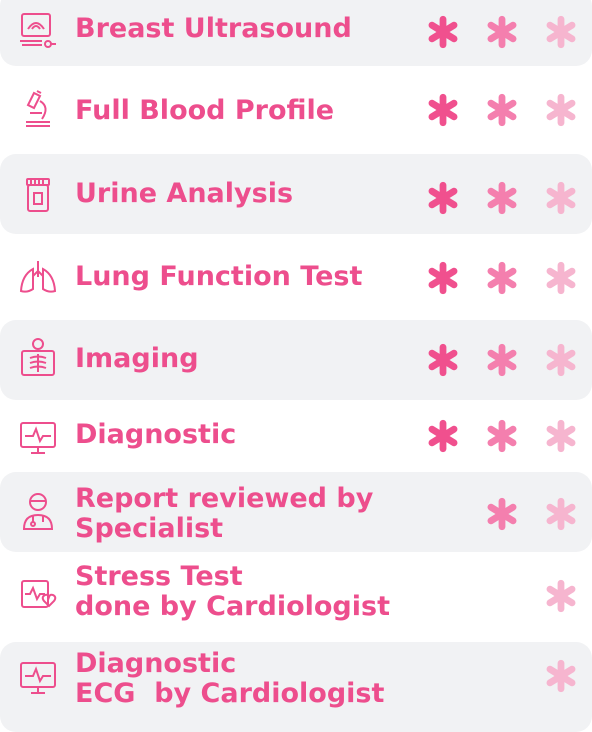 The image size is (592, 732). I want to click on row-label-line1: Diagnostic, so click(156, 663).